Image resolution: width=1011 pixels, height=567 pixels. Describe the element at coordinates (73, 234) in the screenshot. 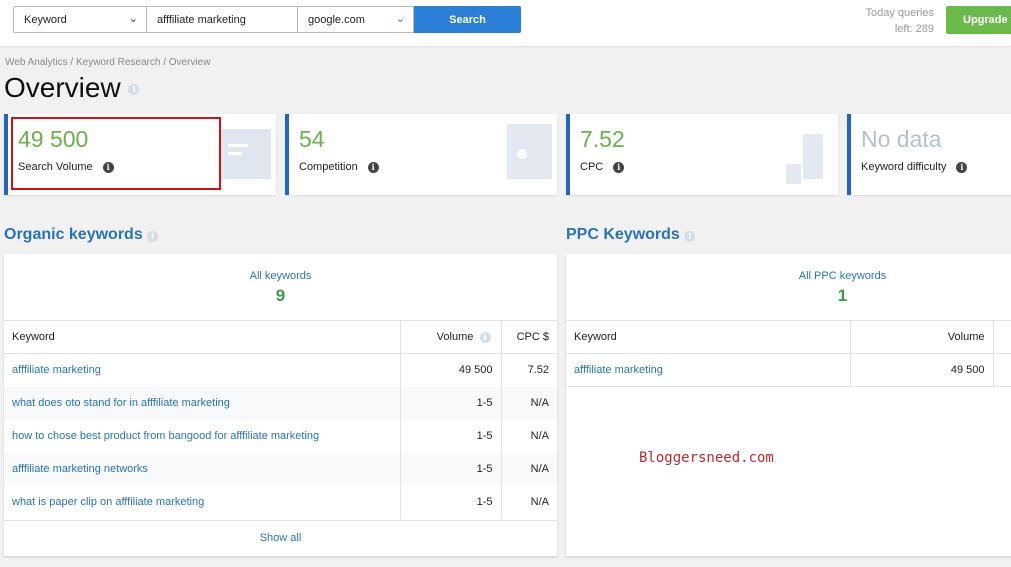

I see `organic-title-text: Organic keywords` at that location.